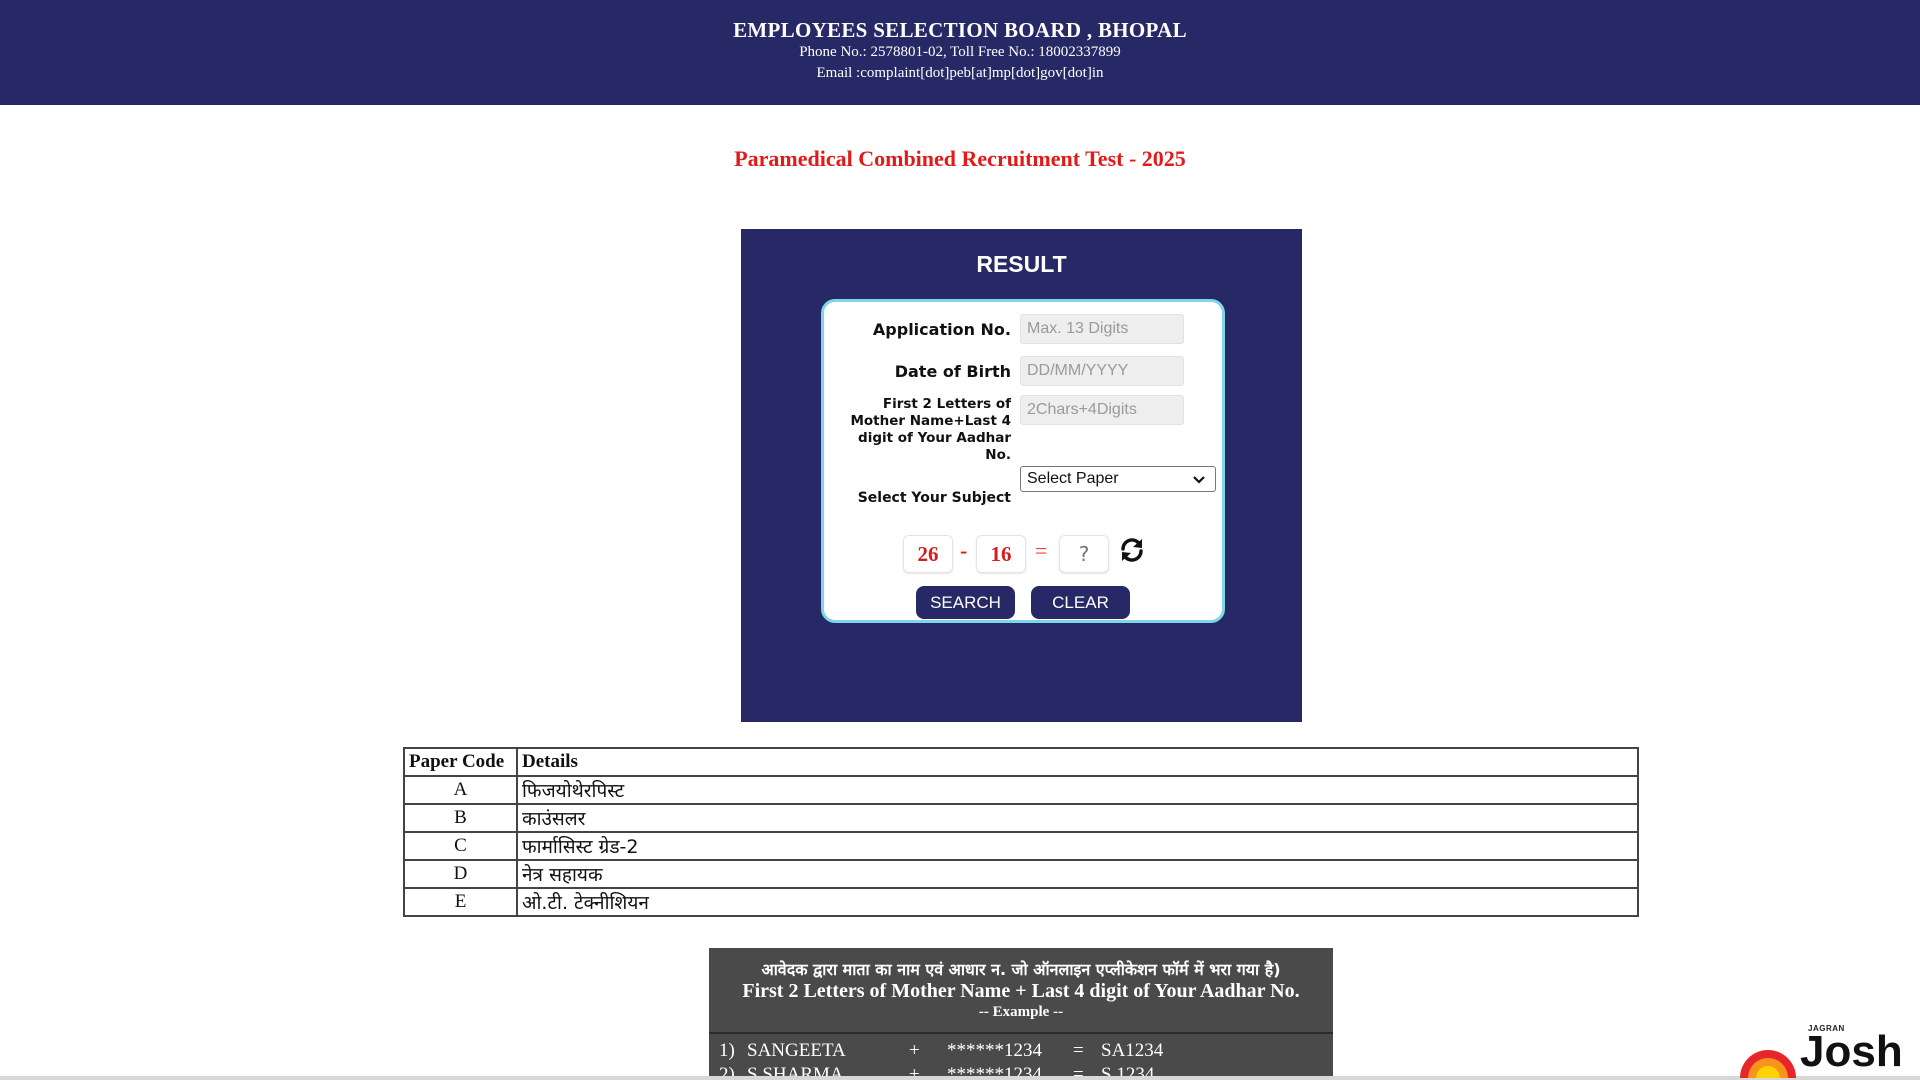 Image resolution: width=1920 pixels, height=1080 pixels. Describe the element at coordinates (914, 1050) in the screenshot. I see `example-plus: +` at that location.